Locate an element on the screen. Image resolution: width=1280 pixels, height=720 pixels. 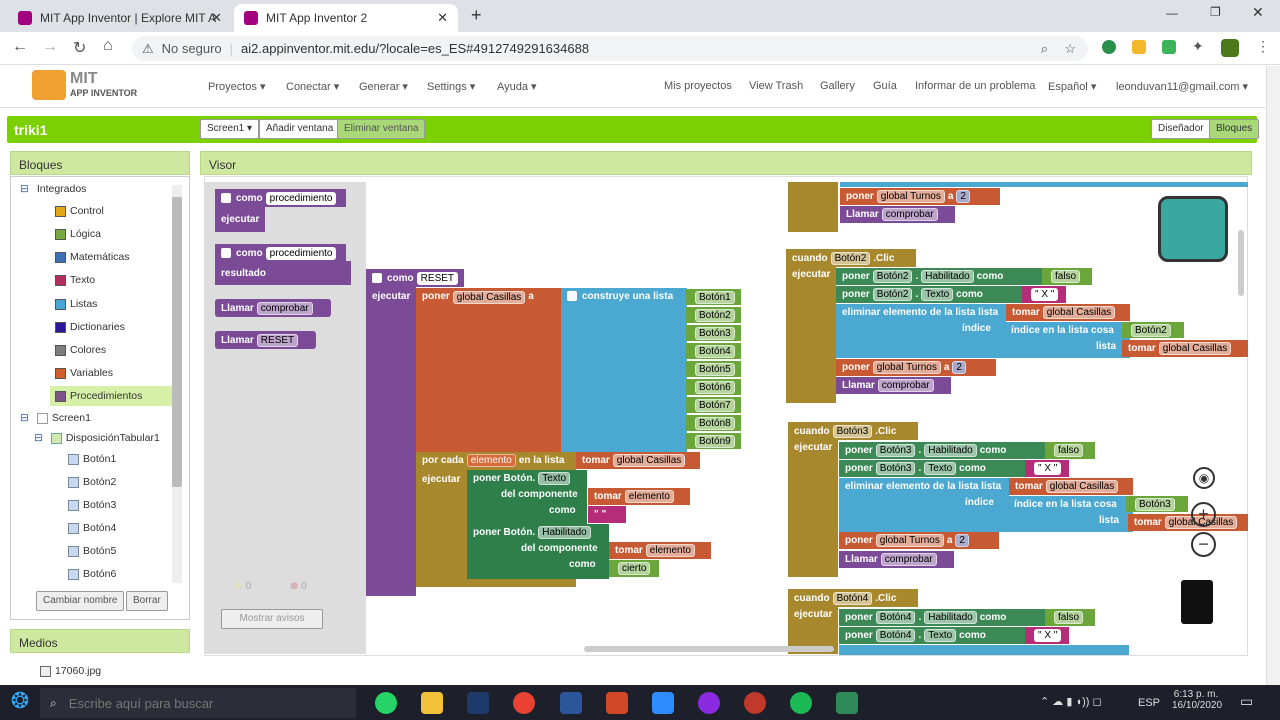
start-icon: ❂ is located at coordinates (20, 703).